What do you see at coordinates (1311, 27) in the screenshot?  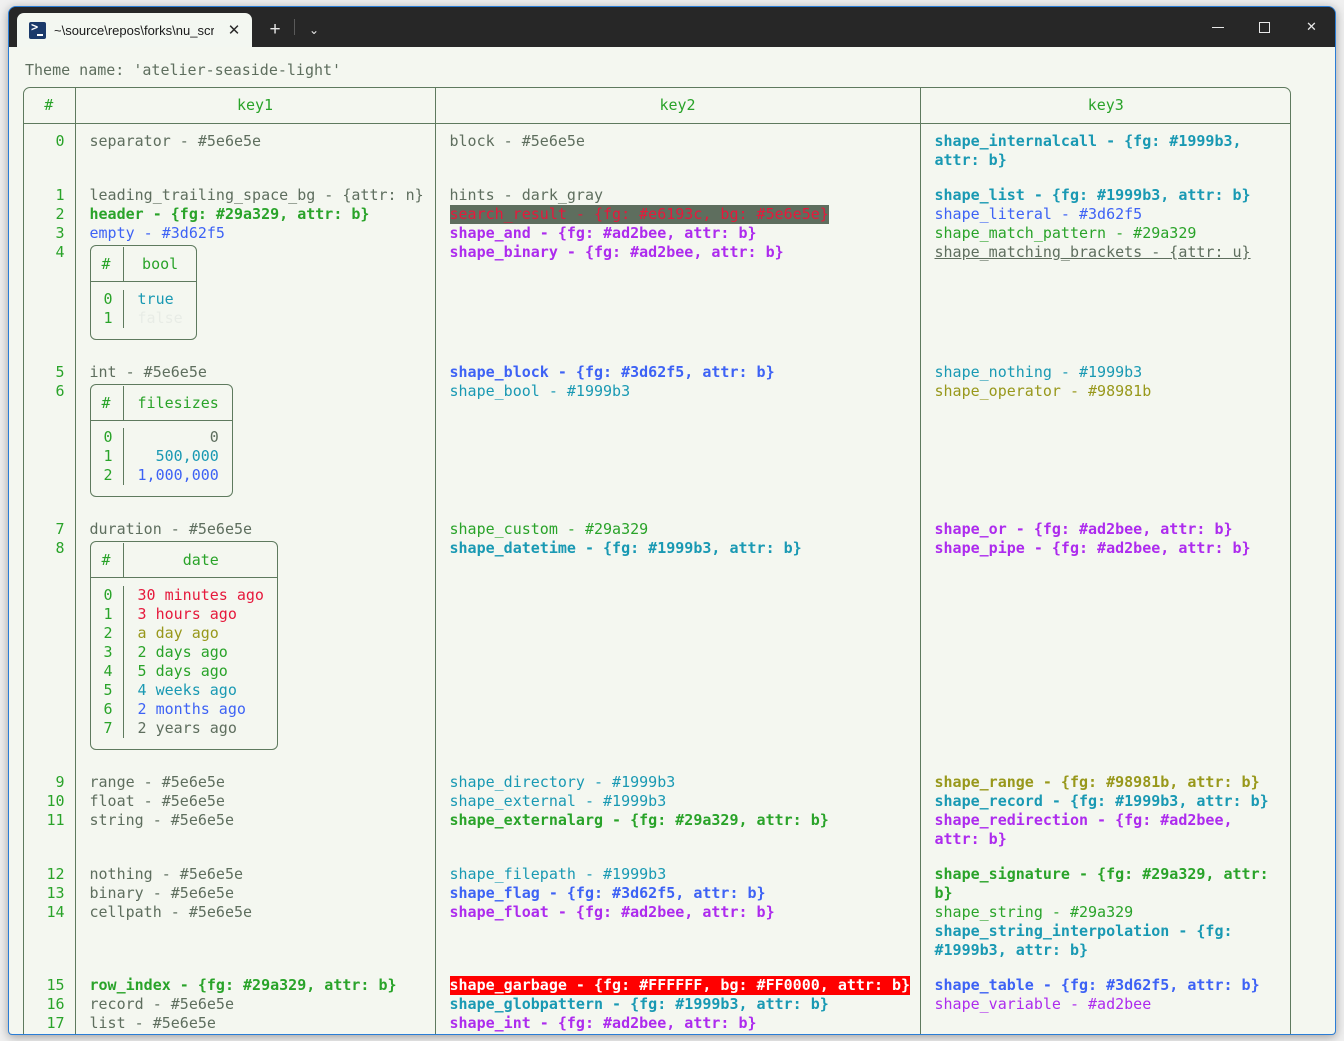 I see `close-button: ✕` at bounding box center [1311, 27].